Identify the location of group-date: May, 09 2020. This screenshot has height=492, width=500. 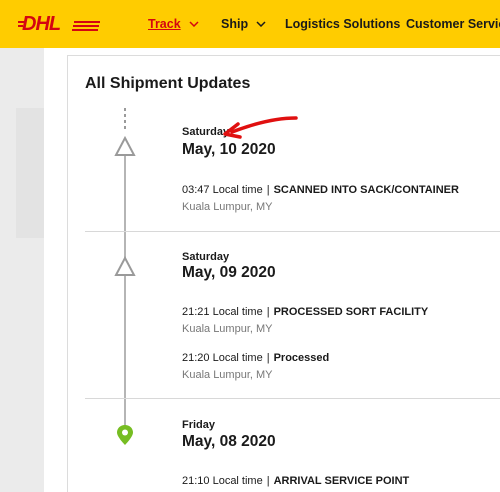
(229, 272).